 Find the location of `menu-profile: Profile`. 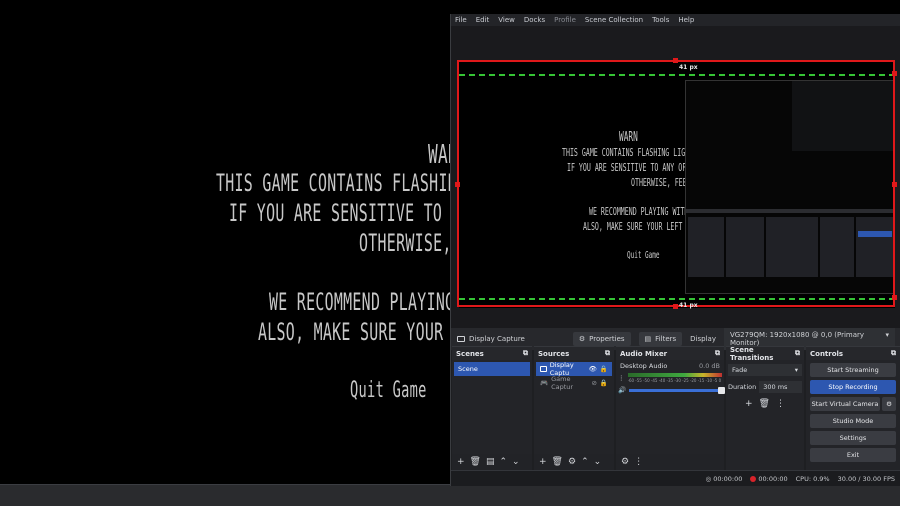

menu-profile: Profile is located at coordinates (565, 20).